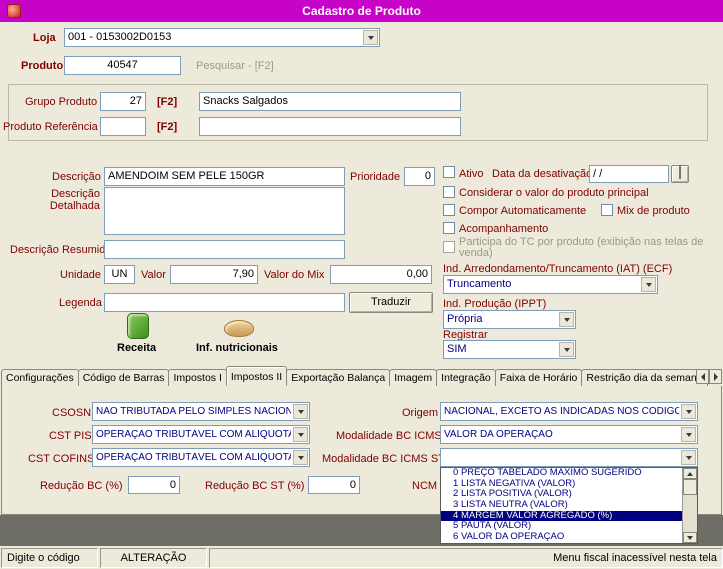 The image size is (723, 569). Describe the element at coordinates (495, 304) in the screenshot. I see `ippt-label: Ind. Produção (IPPT)` at that location.